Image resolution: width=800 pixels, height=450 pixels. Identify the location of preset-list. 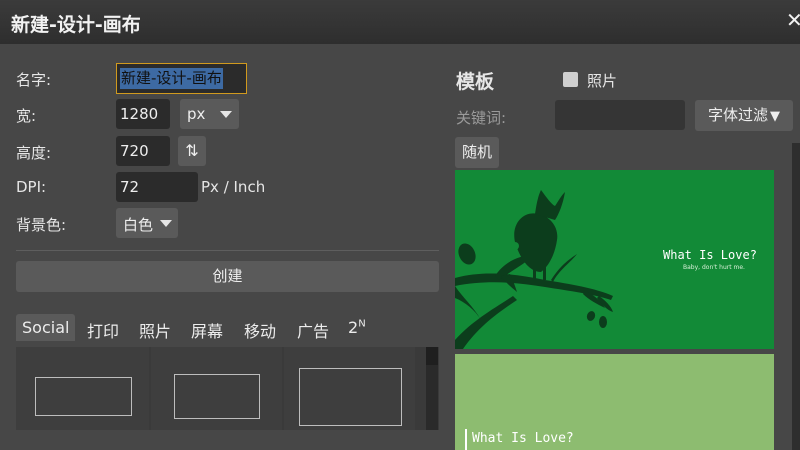
(227, 388).